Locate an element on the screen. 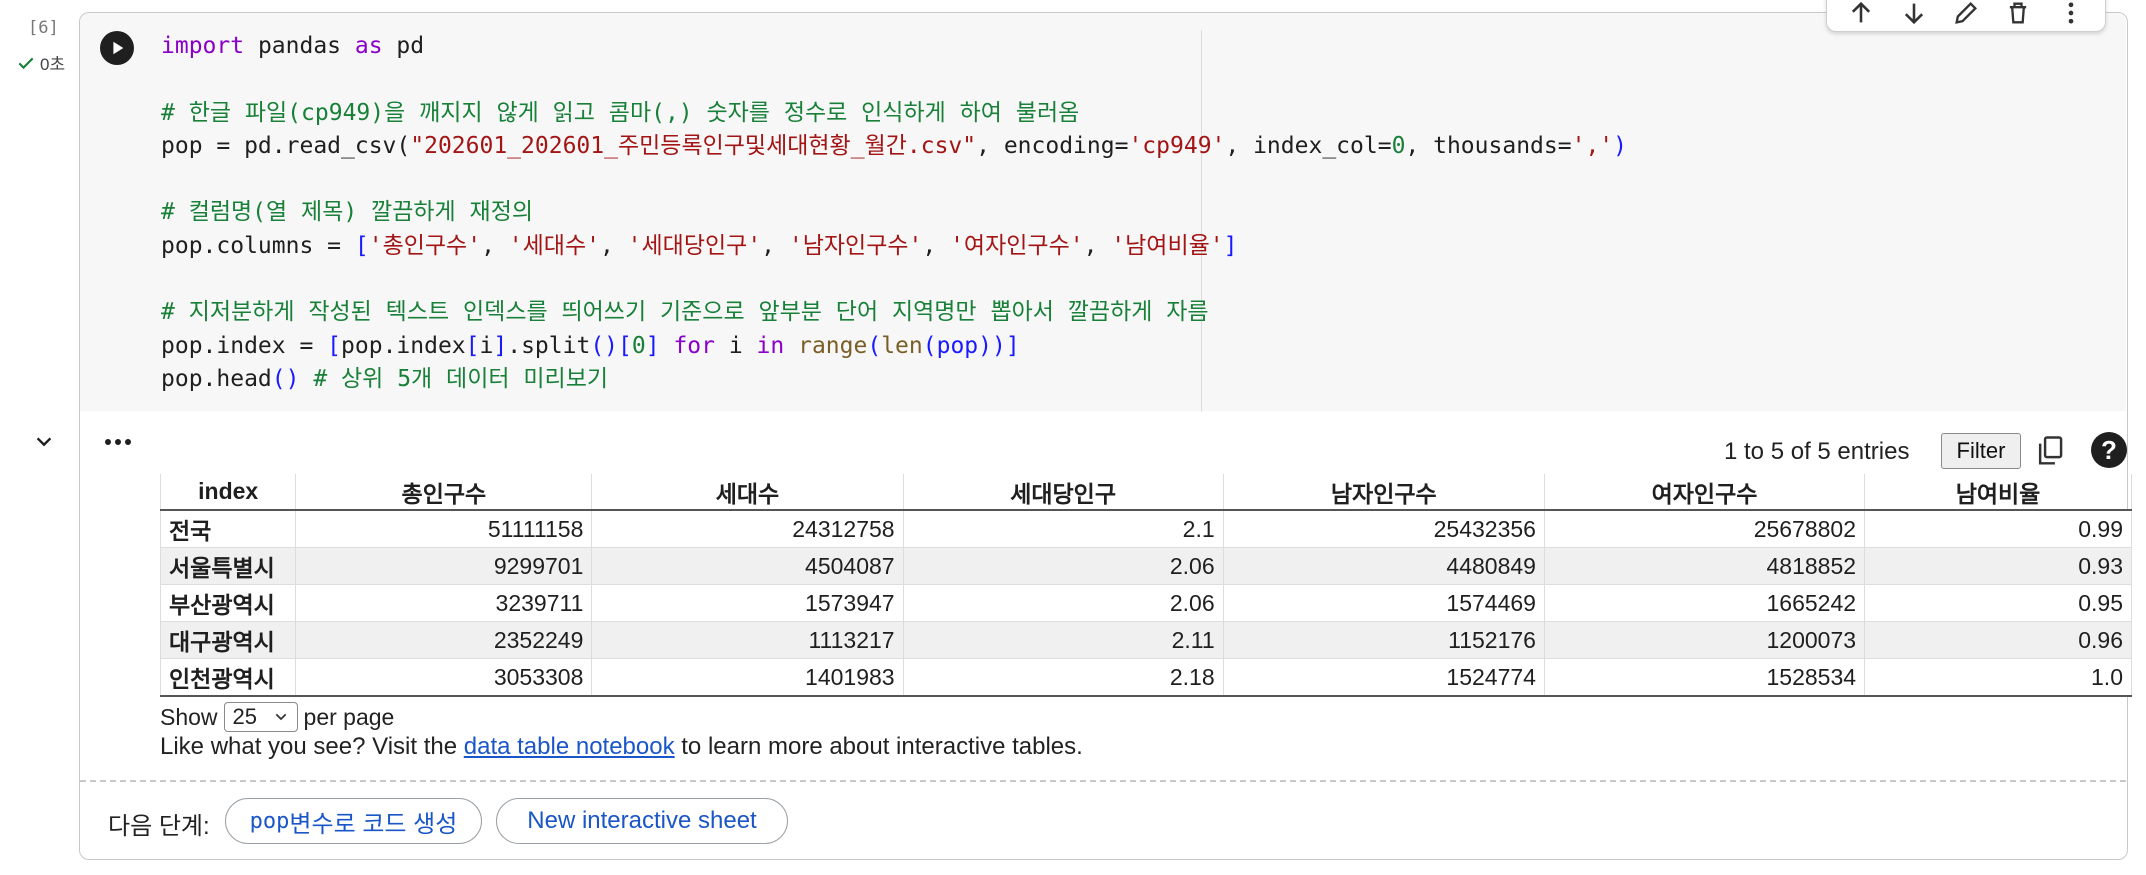  table-cell: 51111158 is located at coordinates (443, 529).